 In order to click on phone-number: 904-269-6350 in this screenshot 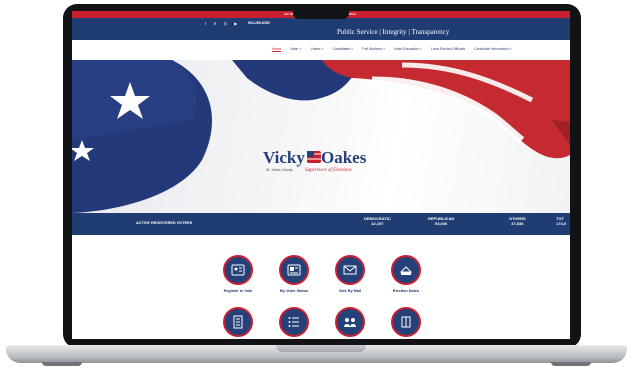, I will do `click(259, 23)`.